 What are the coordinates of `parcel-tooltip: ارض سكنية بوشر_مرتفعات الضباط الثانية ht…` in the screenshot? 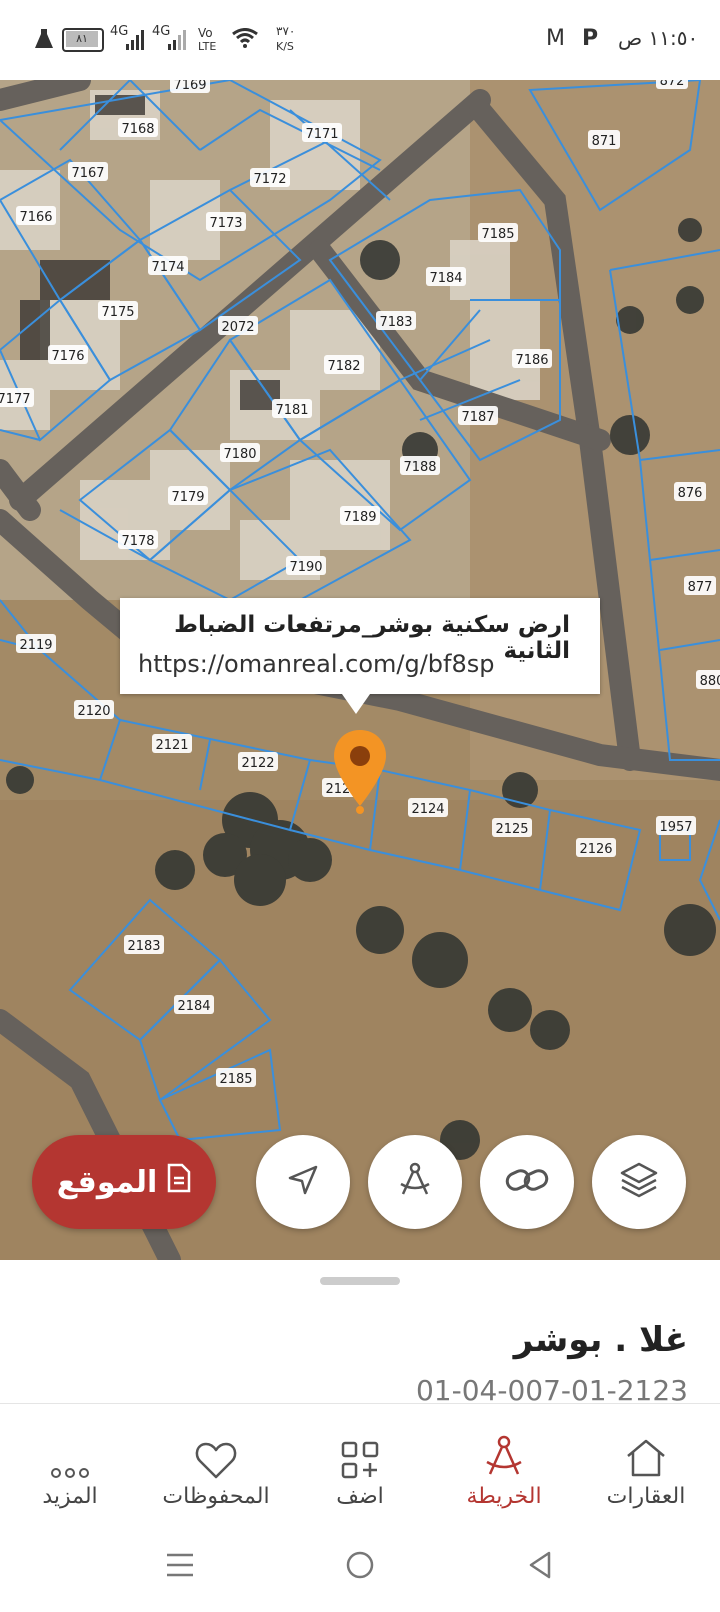 It's located at (360, 656).